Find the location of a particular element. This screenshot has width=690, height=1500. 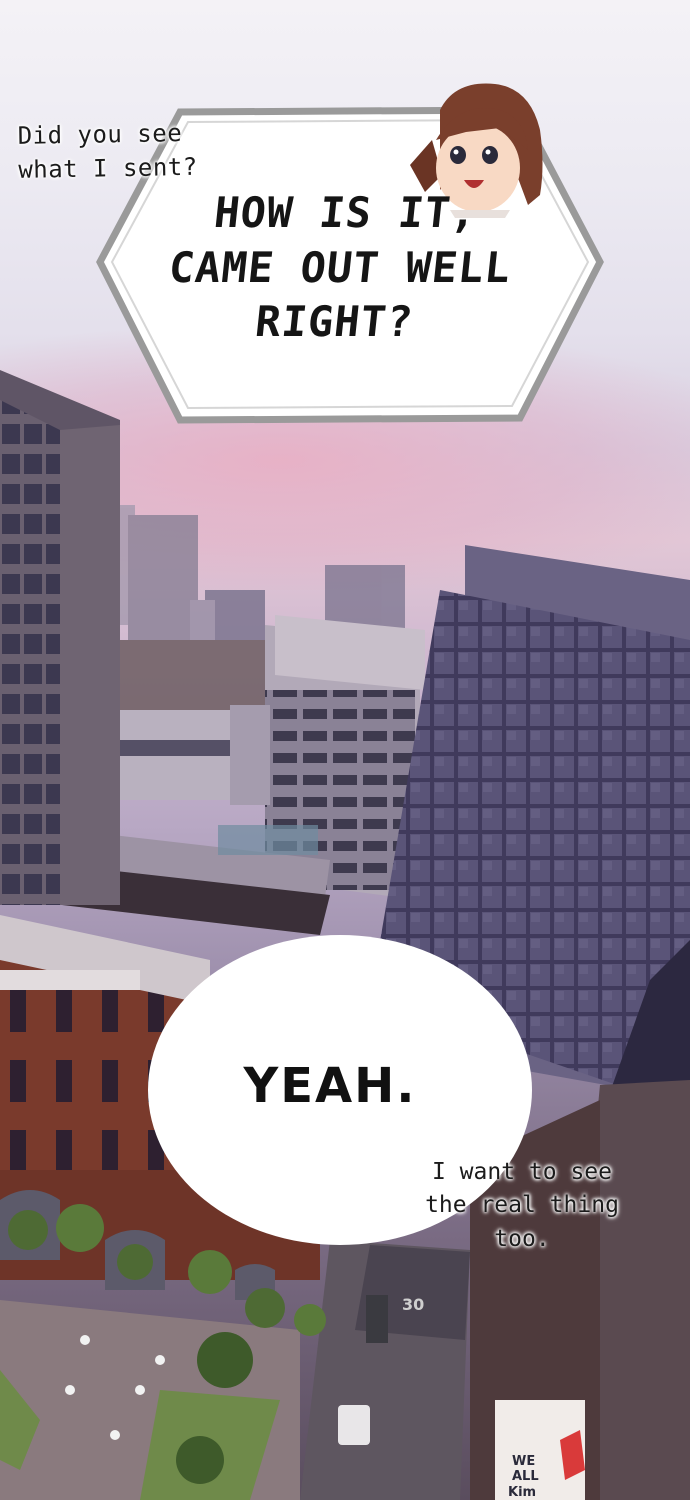

street: 30 is located at coordinates (385, 1370).